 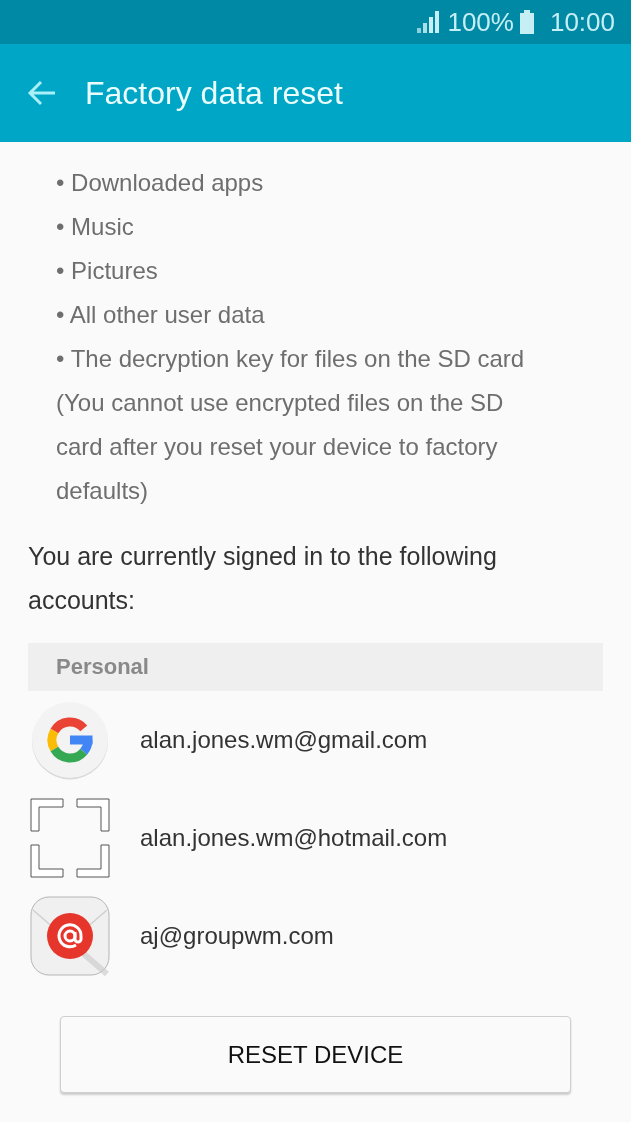 I want to click on sd-card-note: (You cannot use encrypted files on the SD card after you reset your device to factory defaults), so click(x=280, y=447).